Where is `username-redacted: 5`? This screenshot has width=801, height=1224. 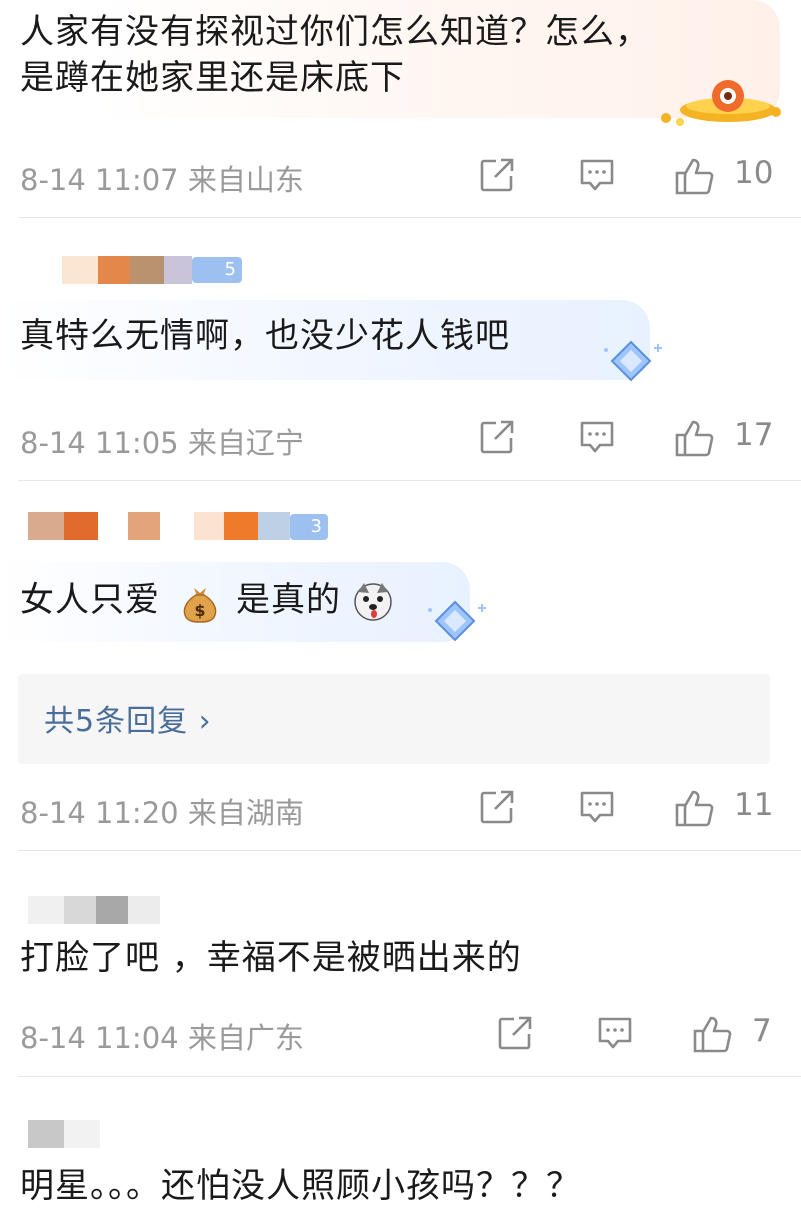 username-redacted: 5 is located at coordinates (162, 270).